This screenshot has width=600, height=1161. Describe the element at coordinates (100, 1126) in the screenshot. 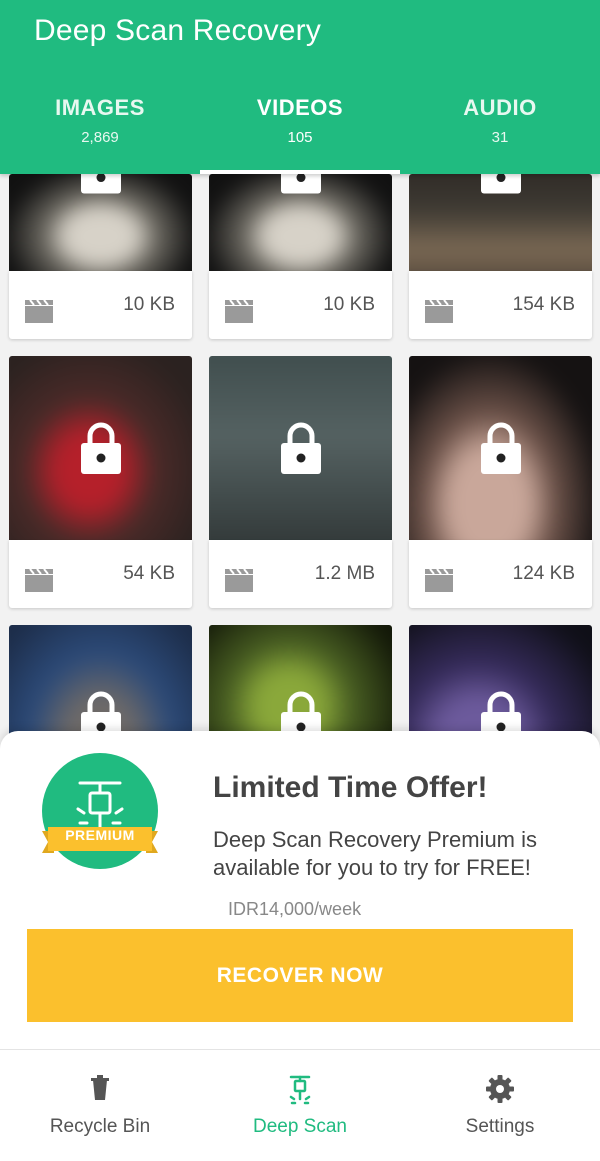

I see `nav-recycle-bin-label: Recycle Bin` at that location.